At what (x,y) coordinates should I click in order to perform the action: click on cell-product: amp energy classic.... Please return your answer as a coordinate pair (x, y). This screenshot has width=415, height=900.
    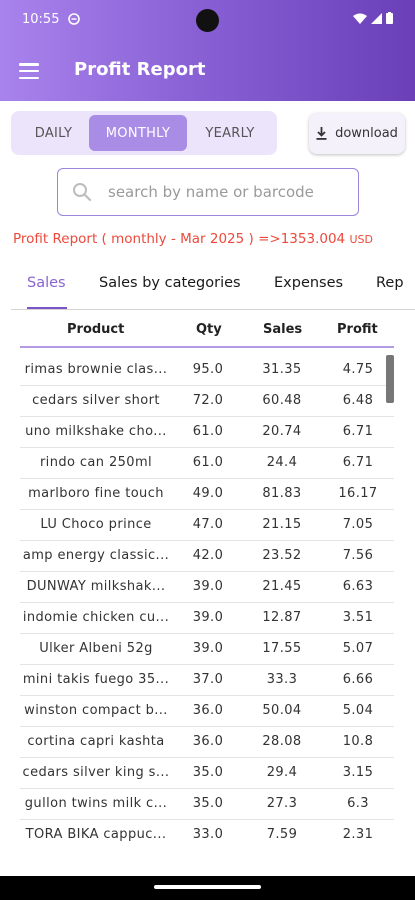
    Looking at the image, I should click on (96, 555).